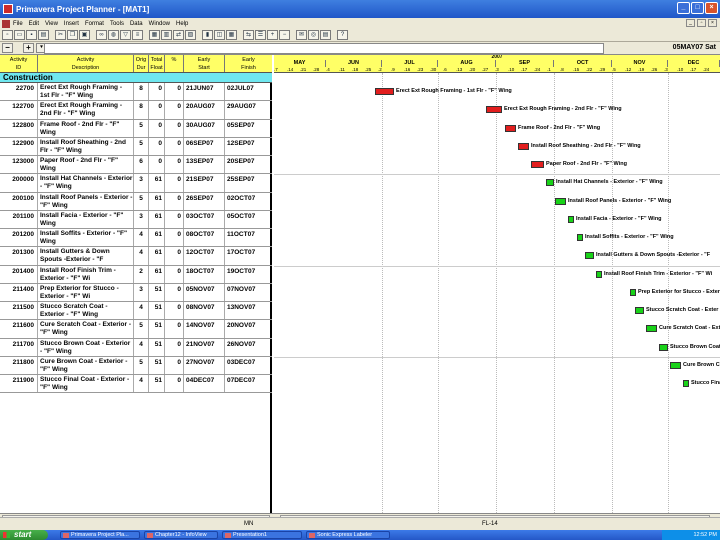  What do you see at coordinates (204, 365) in the screenshot?
I see `early-start: 27NOV07` at bounding box center [204, 365].